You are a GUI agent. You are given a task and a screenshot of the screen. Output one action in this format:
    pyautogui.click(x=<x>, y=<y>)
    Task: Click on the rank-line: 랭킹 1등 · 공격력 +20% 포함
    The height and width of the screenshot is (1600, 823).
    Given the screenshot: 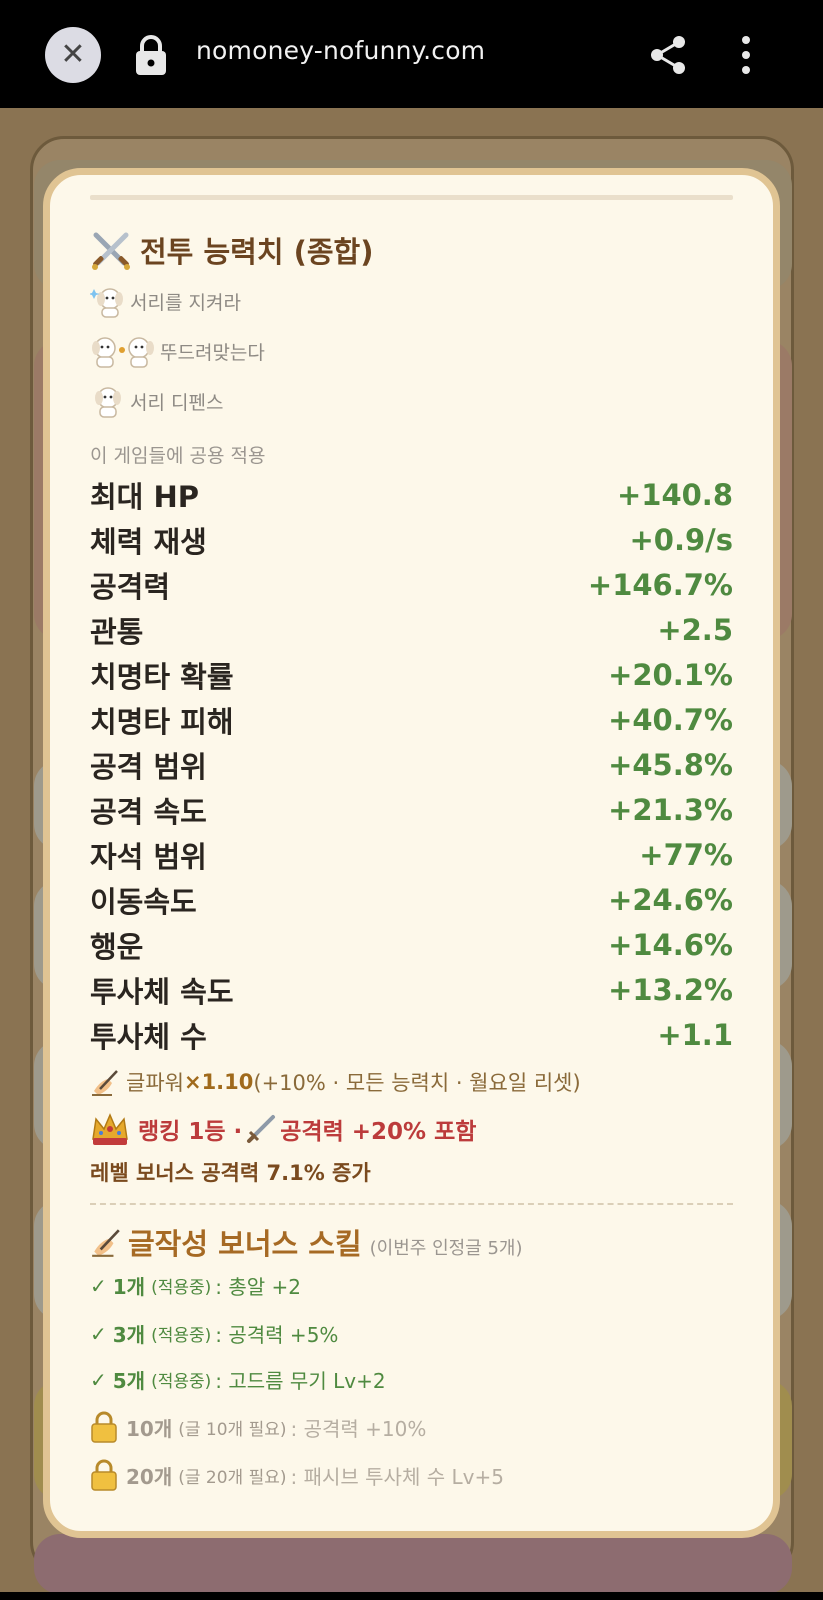 What is the action you would take?
    pyautogui.click(x=283, y=1129)
    